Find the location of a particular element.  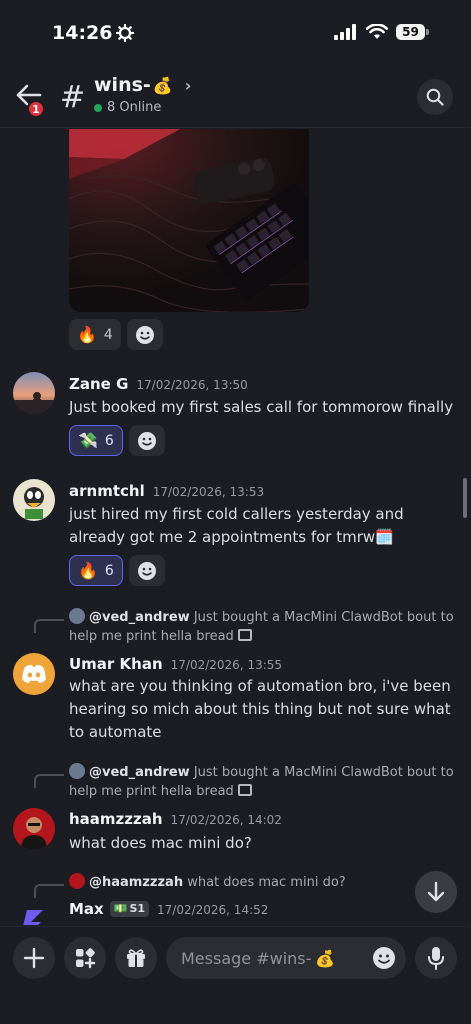

reply-text: what does mac mini do? is located at coordinates (266, 882).